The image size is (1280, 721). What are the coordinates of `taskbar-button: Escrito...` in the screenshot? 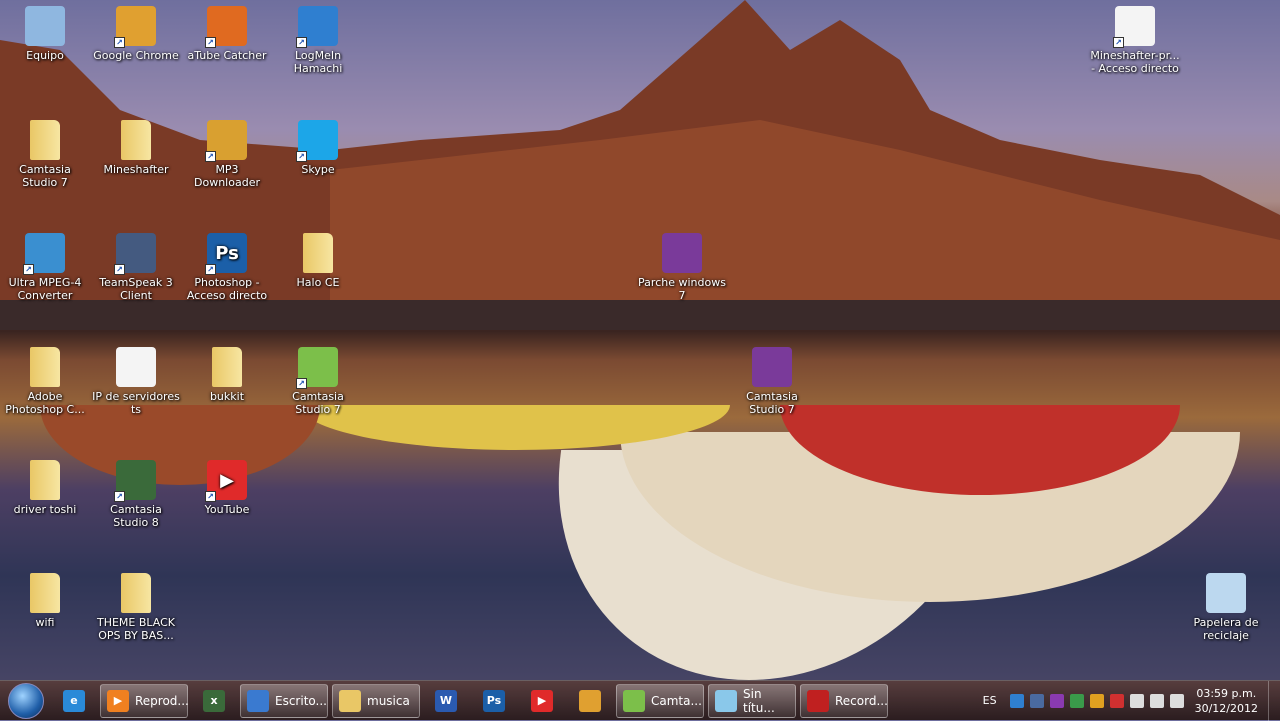 It's located at (284, 700).